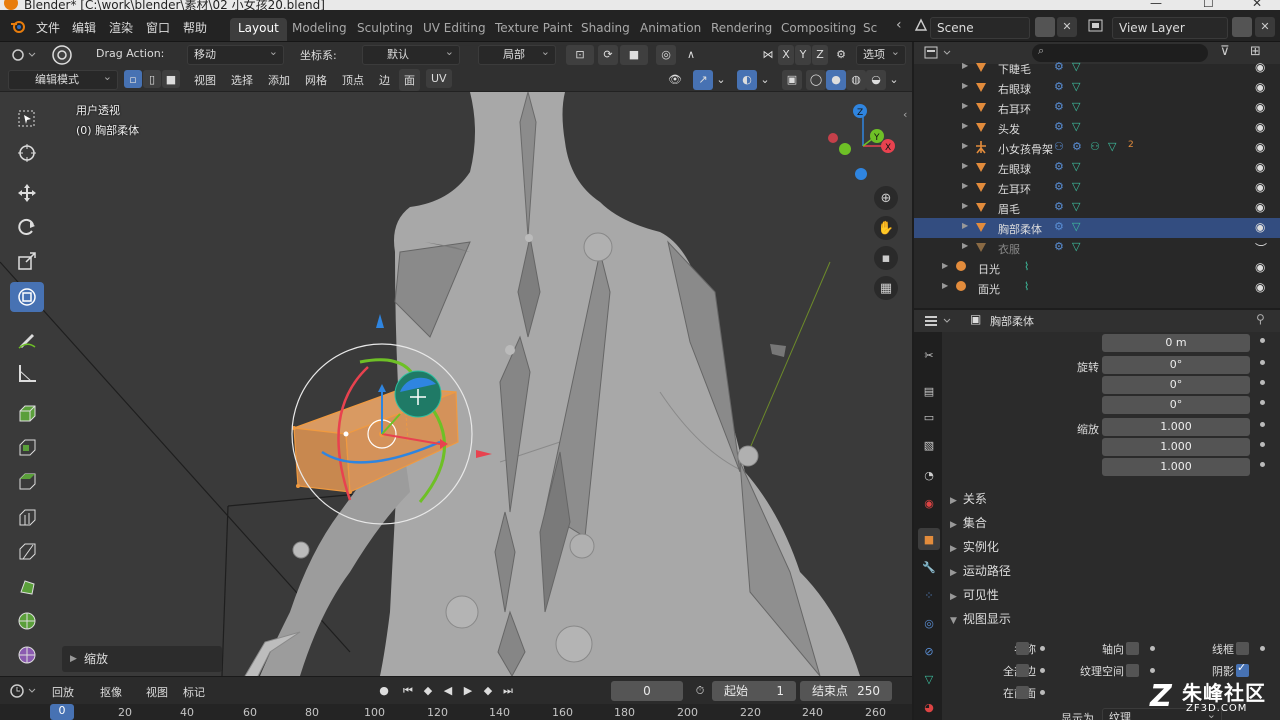  Describe the element at coordinates (841, 55) in the screenshot. I see `mesh-options-icon: ⚙` at that location.